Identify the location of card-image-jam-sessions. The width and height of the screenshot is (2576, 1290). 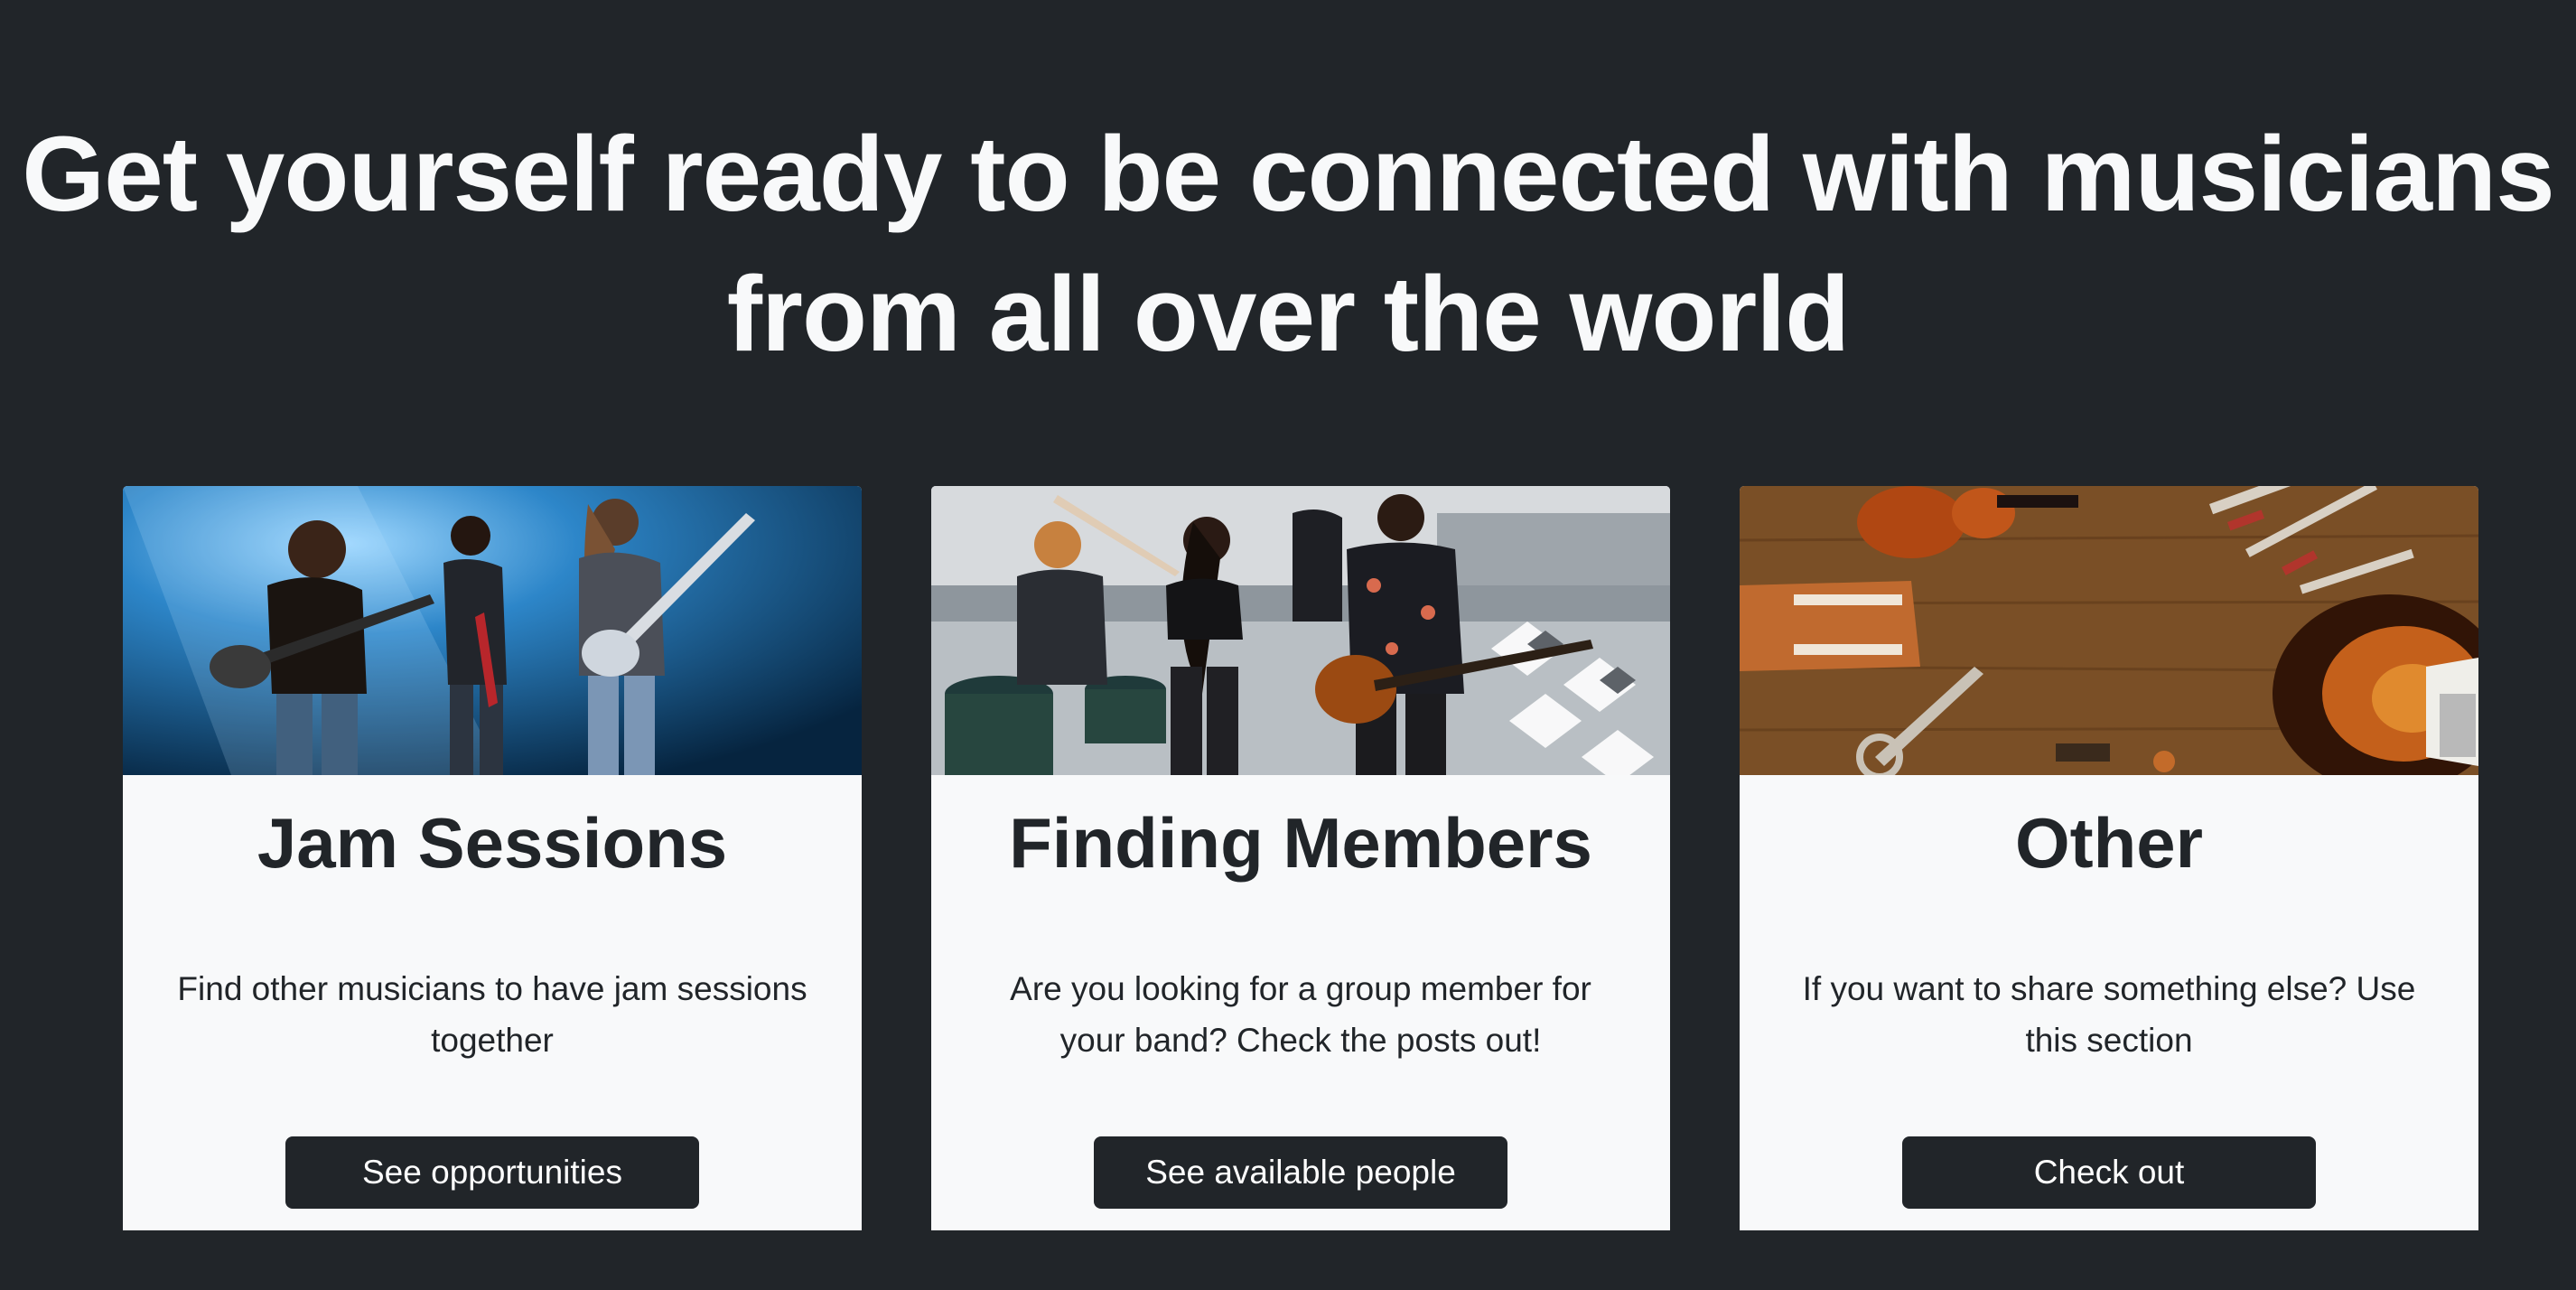
(493, 631).